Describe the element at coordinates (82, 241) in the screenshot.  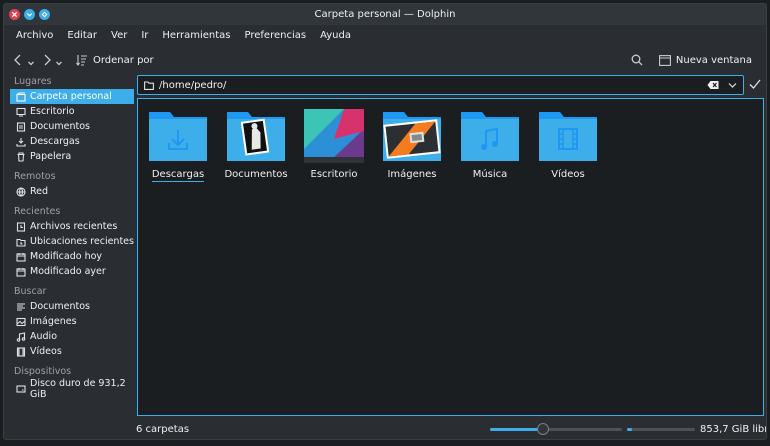
I see `place-label: Ubicaciones recientes` at that location.